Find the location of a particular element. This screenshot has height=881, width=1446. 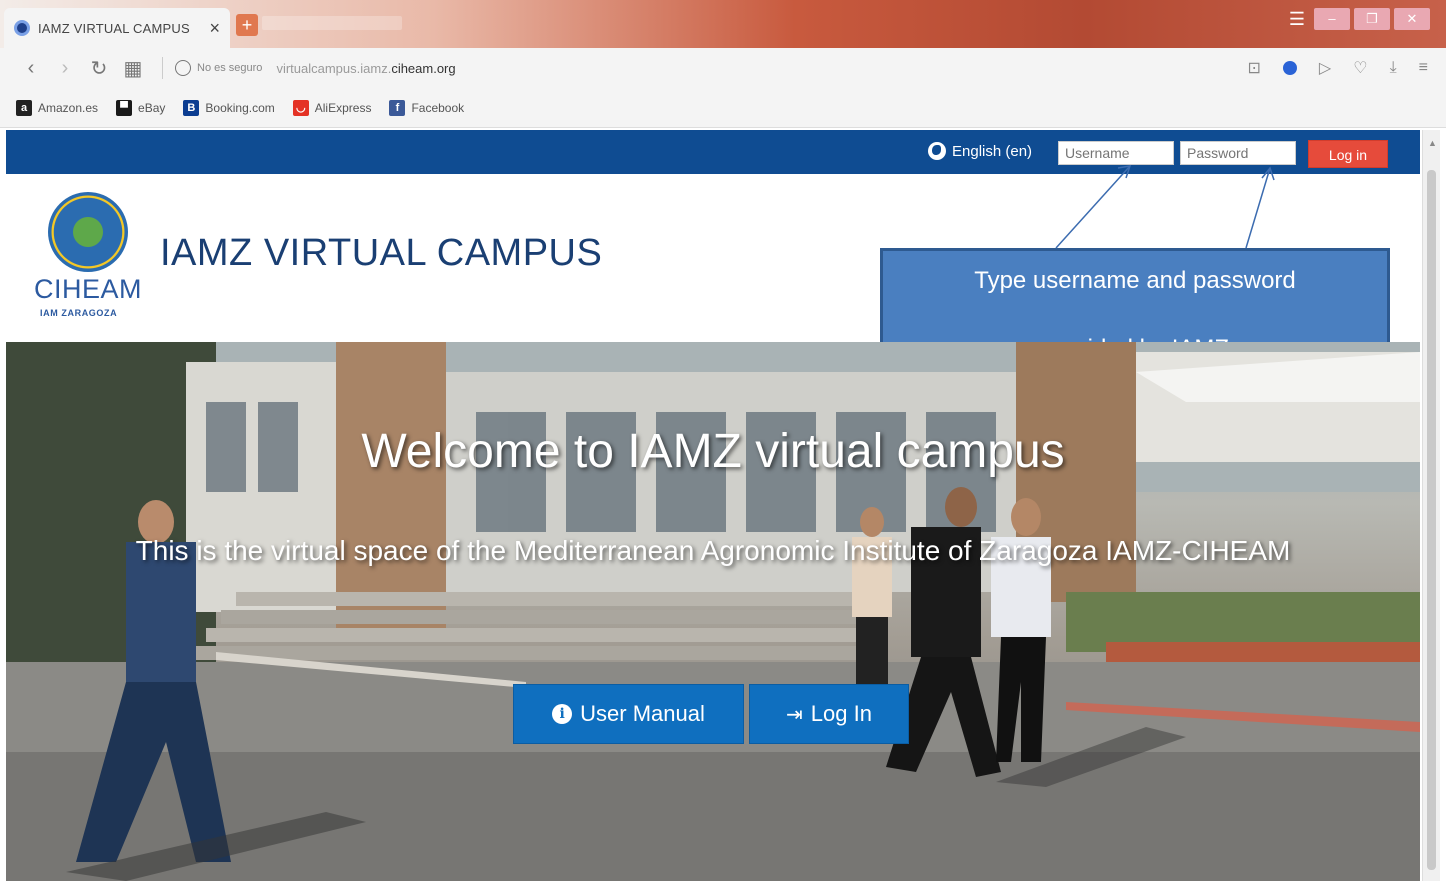

browser-tab: IAMZ VIRTUAL CAMPUS × is located at coordinates (117, 28).